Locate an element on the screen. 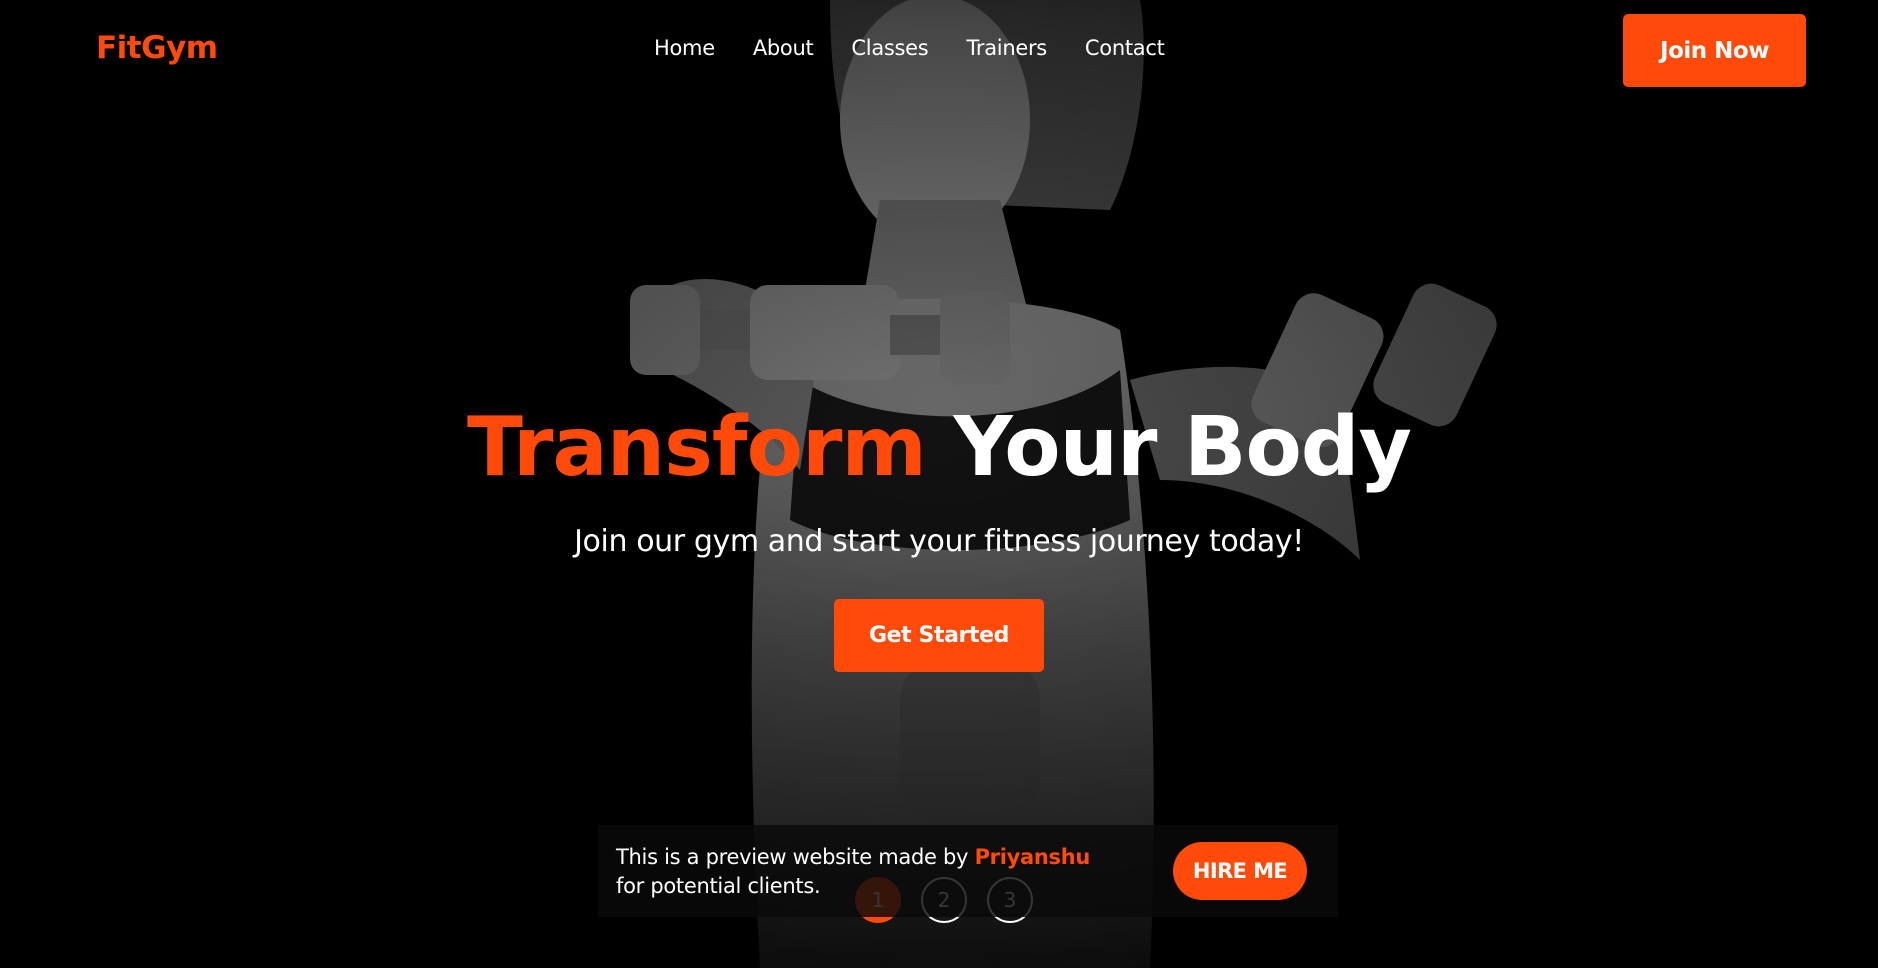  hero-title-rest: Your Body is located at coordinates (1182, 447).